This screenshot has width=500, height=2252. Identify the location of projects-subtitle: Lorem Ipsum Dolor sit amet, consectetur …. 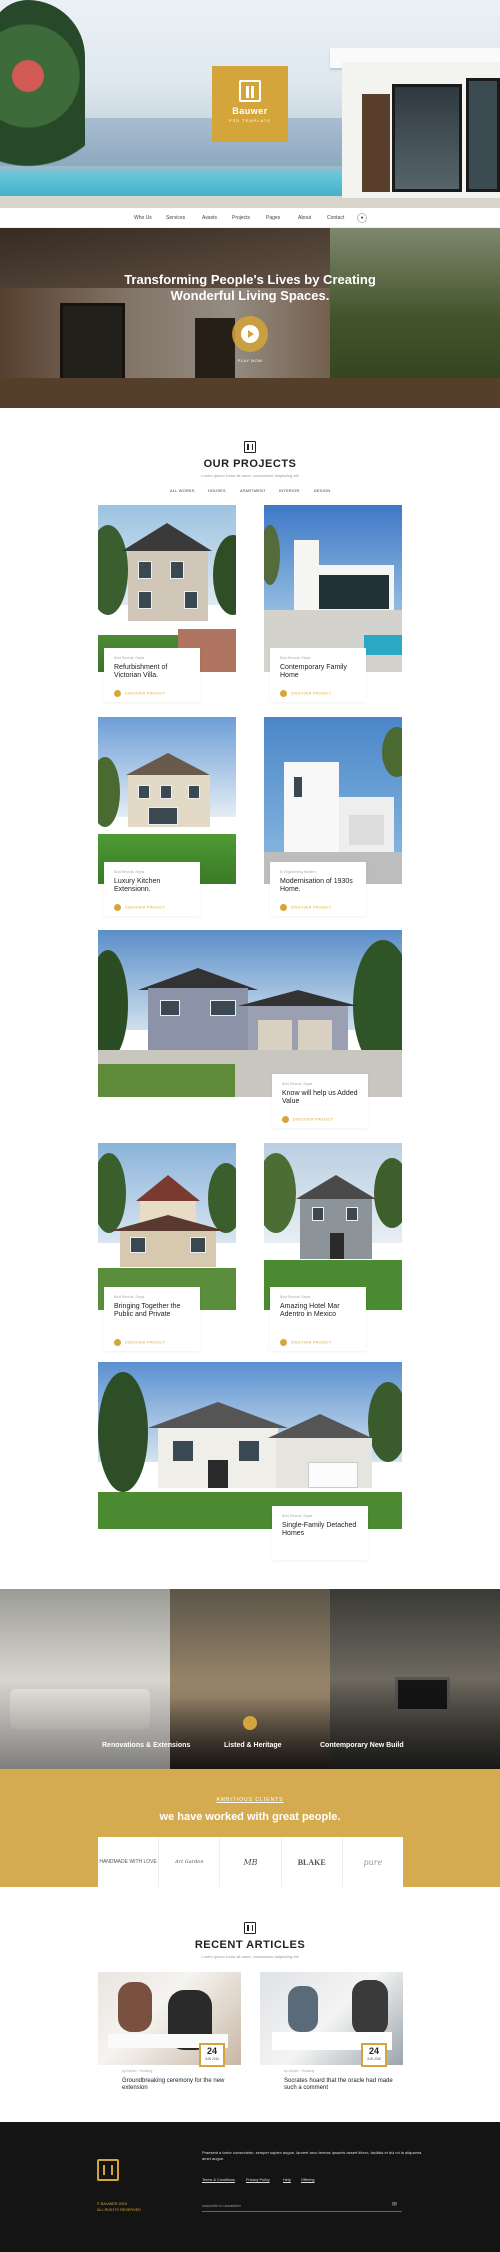
(250, 475).